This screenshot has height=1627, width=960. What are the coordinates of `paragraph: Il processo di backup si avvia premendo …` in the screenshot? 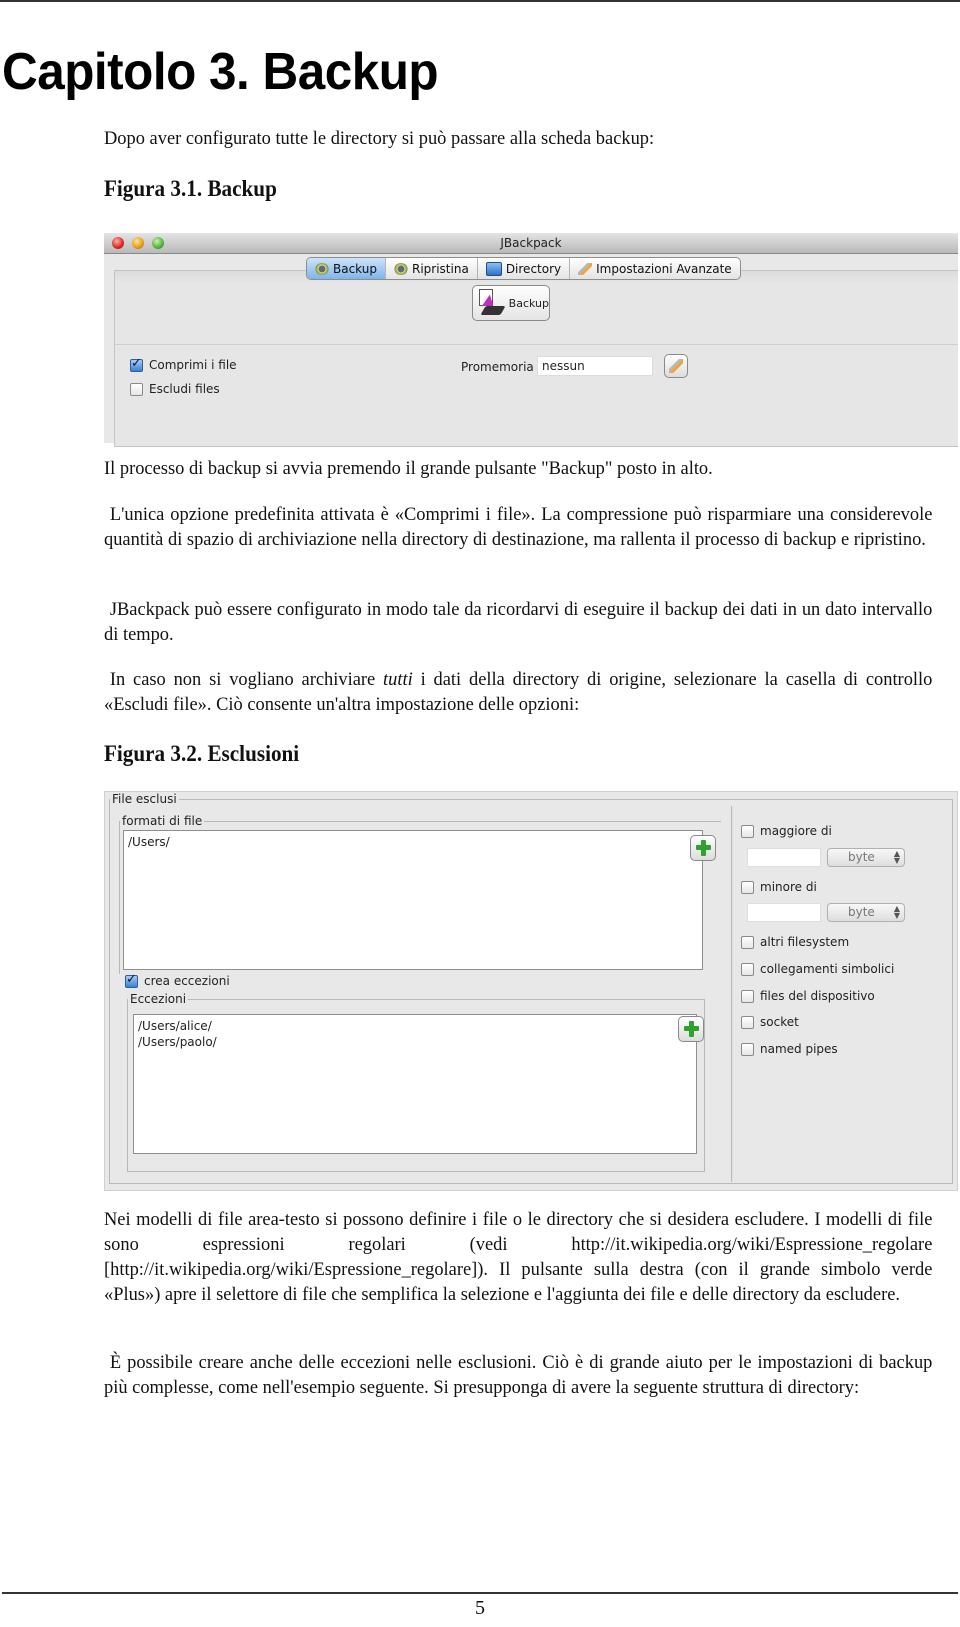 It's located at (408, 468).